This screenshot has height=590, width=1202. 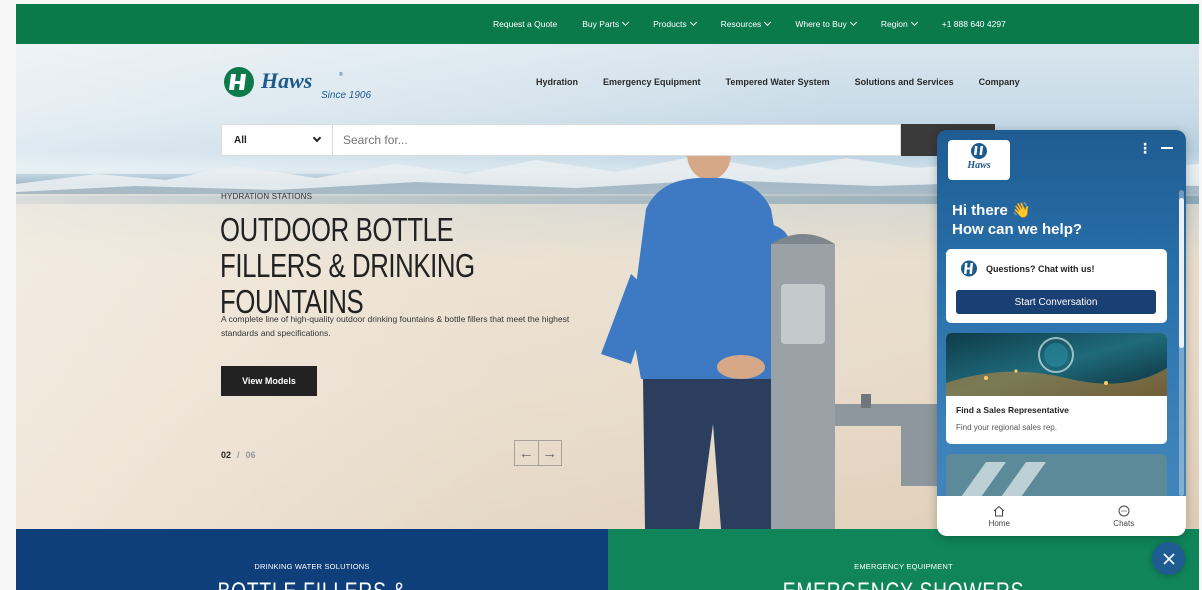 What do you see at coordinates (652, 82) in the screenshot?
I see `nav-emergency-equipment: Emergency Equipment` at bounding box center [652, 82].